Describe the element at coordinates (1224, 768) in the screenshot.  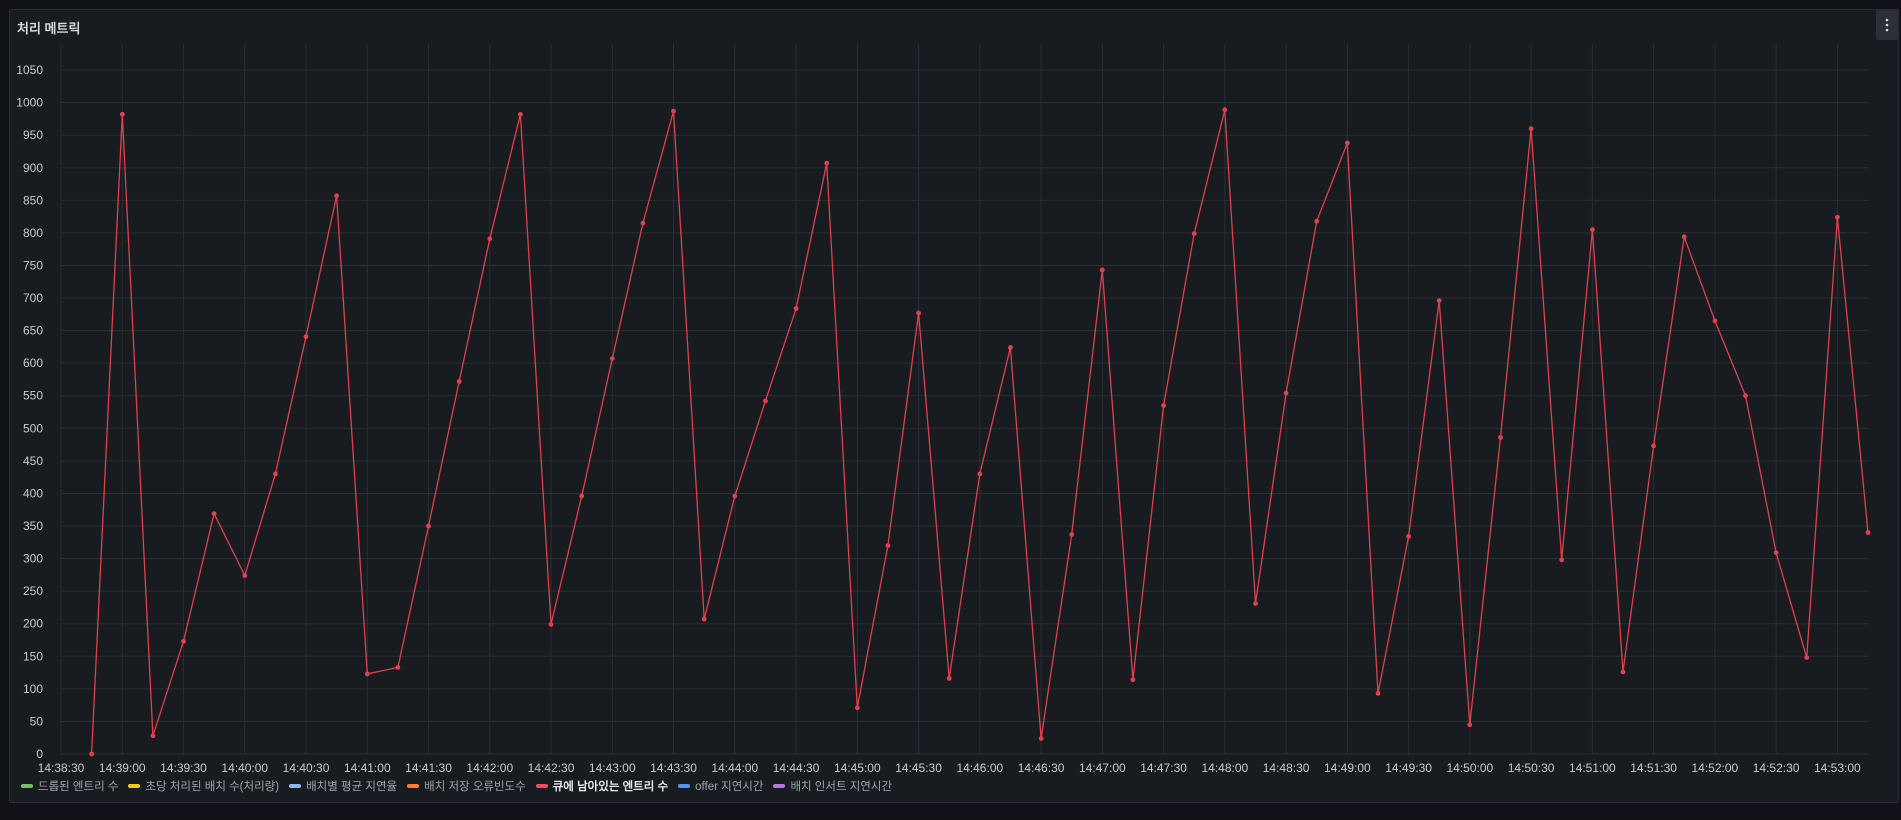
I see `x-tick-label: 14:48:00` at that location.